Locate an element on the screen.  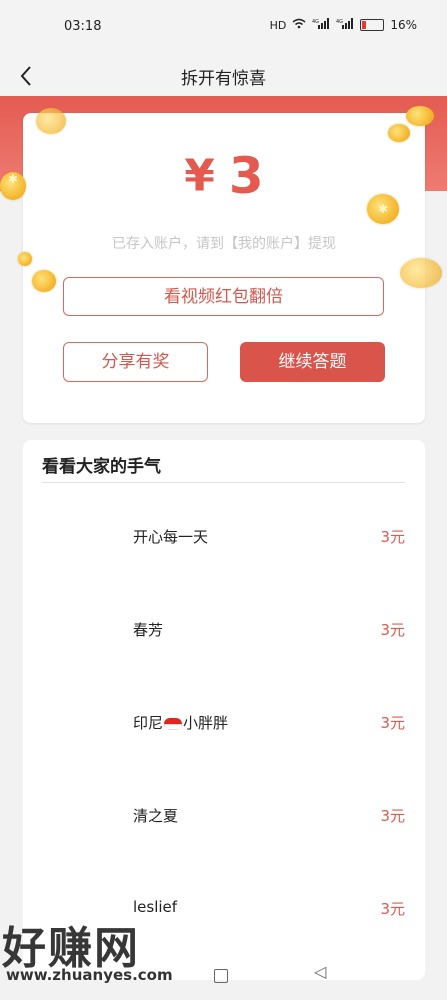
battery-icon is located at coordinates (372, 25).